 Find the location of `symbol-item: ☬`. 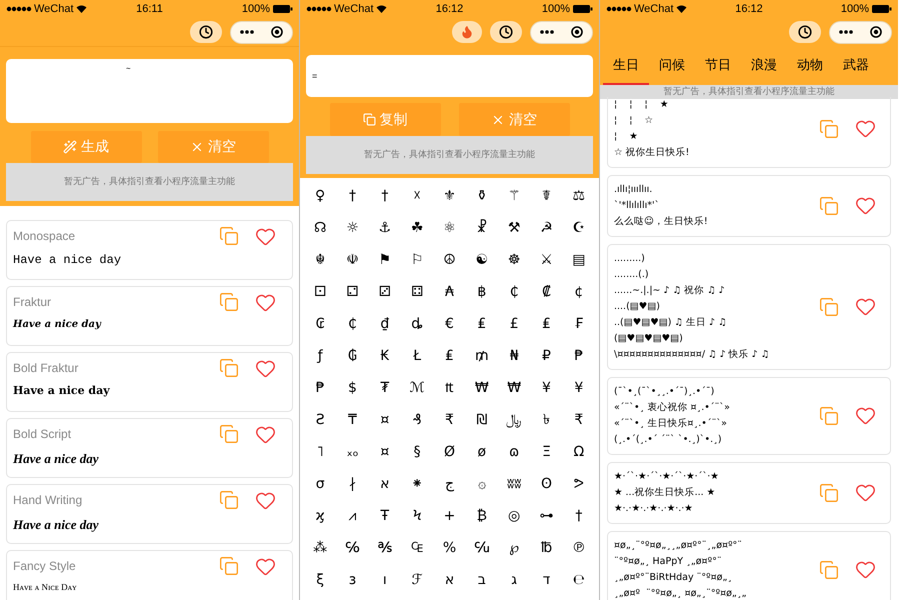

symbol-item: ☬ is located at coordinates (320, 260).